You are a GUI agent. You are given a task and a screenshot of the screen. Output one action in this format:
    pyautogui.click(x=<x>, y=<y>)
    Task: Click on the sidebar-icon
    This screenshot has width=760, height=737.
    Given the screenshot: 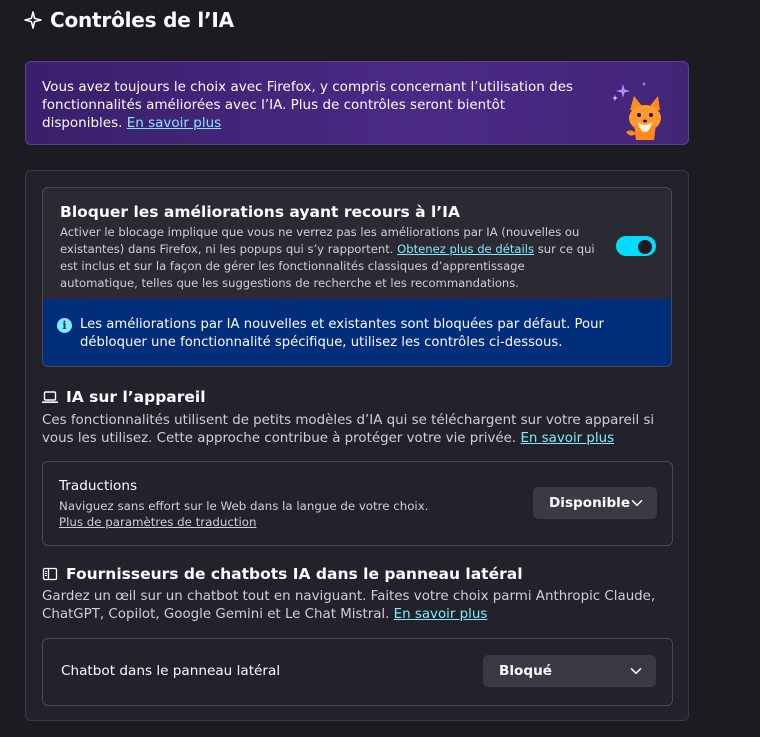 What is the action you would take?
    pyautogui.click(x=50, y=574)
    